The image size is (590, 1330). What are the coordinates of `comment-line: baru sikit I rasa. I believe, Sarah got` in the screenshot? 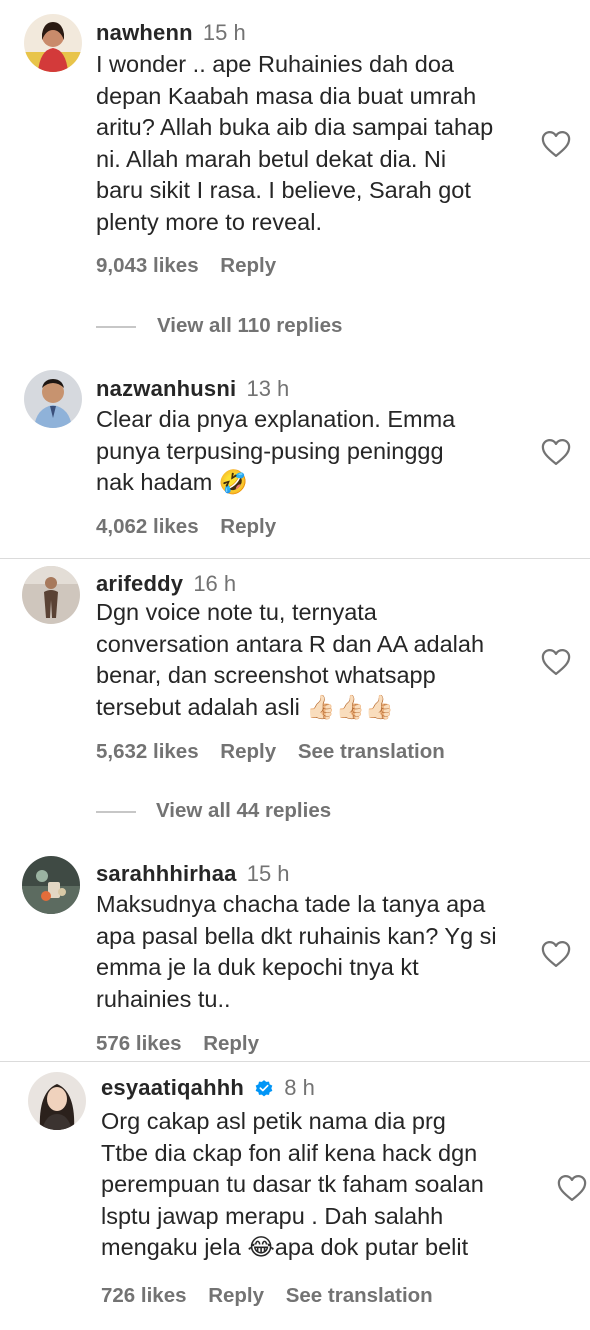 It's located at (283, 190).